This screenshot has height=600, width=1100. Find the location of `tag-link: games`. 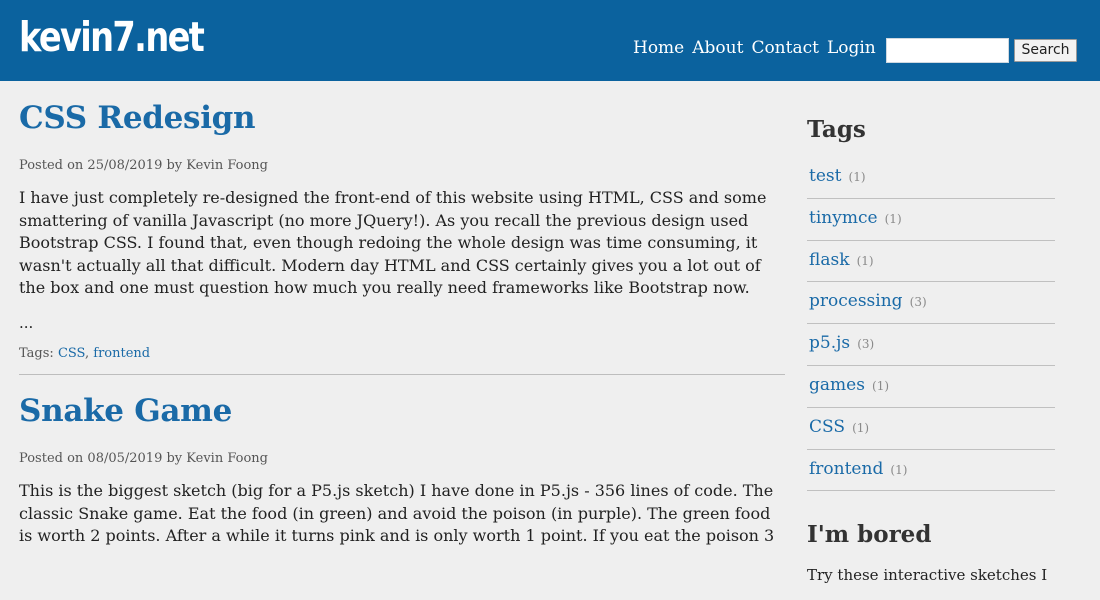

tag-link: games is located at coordinates (837, 385).